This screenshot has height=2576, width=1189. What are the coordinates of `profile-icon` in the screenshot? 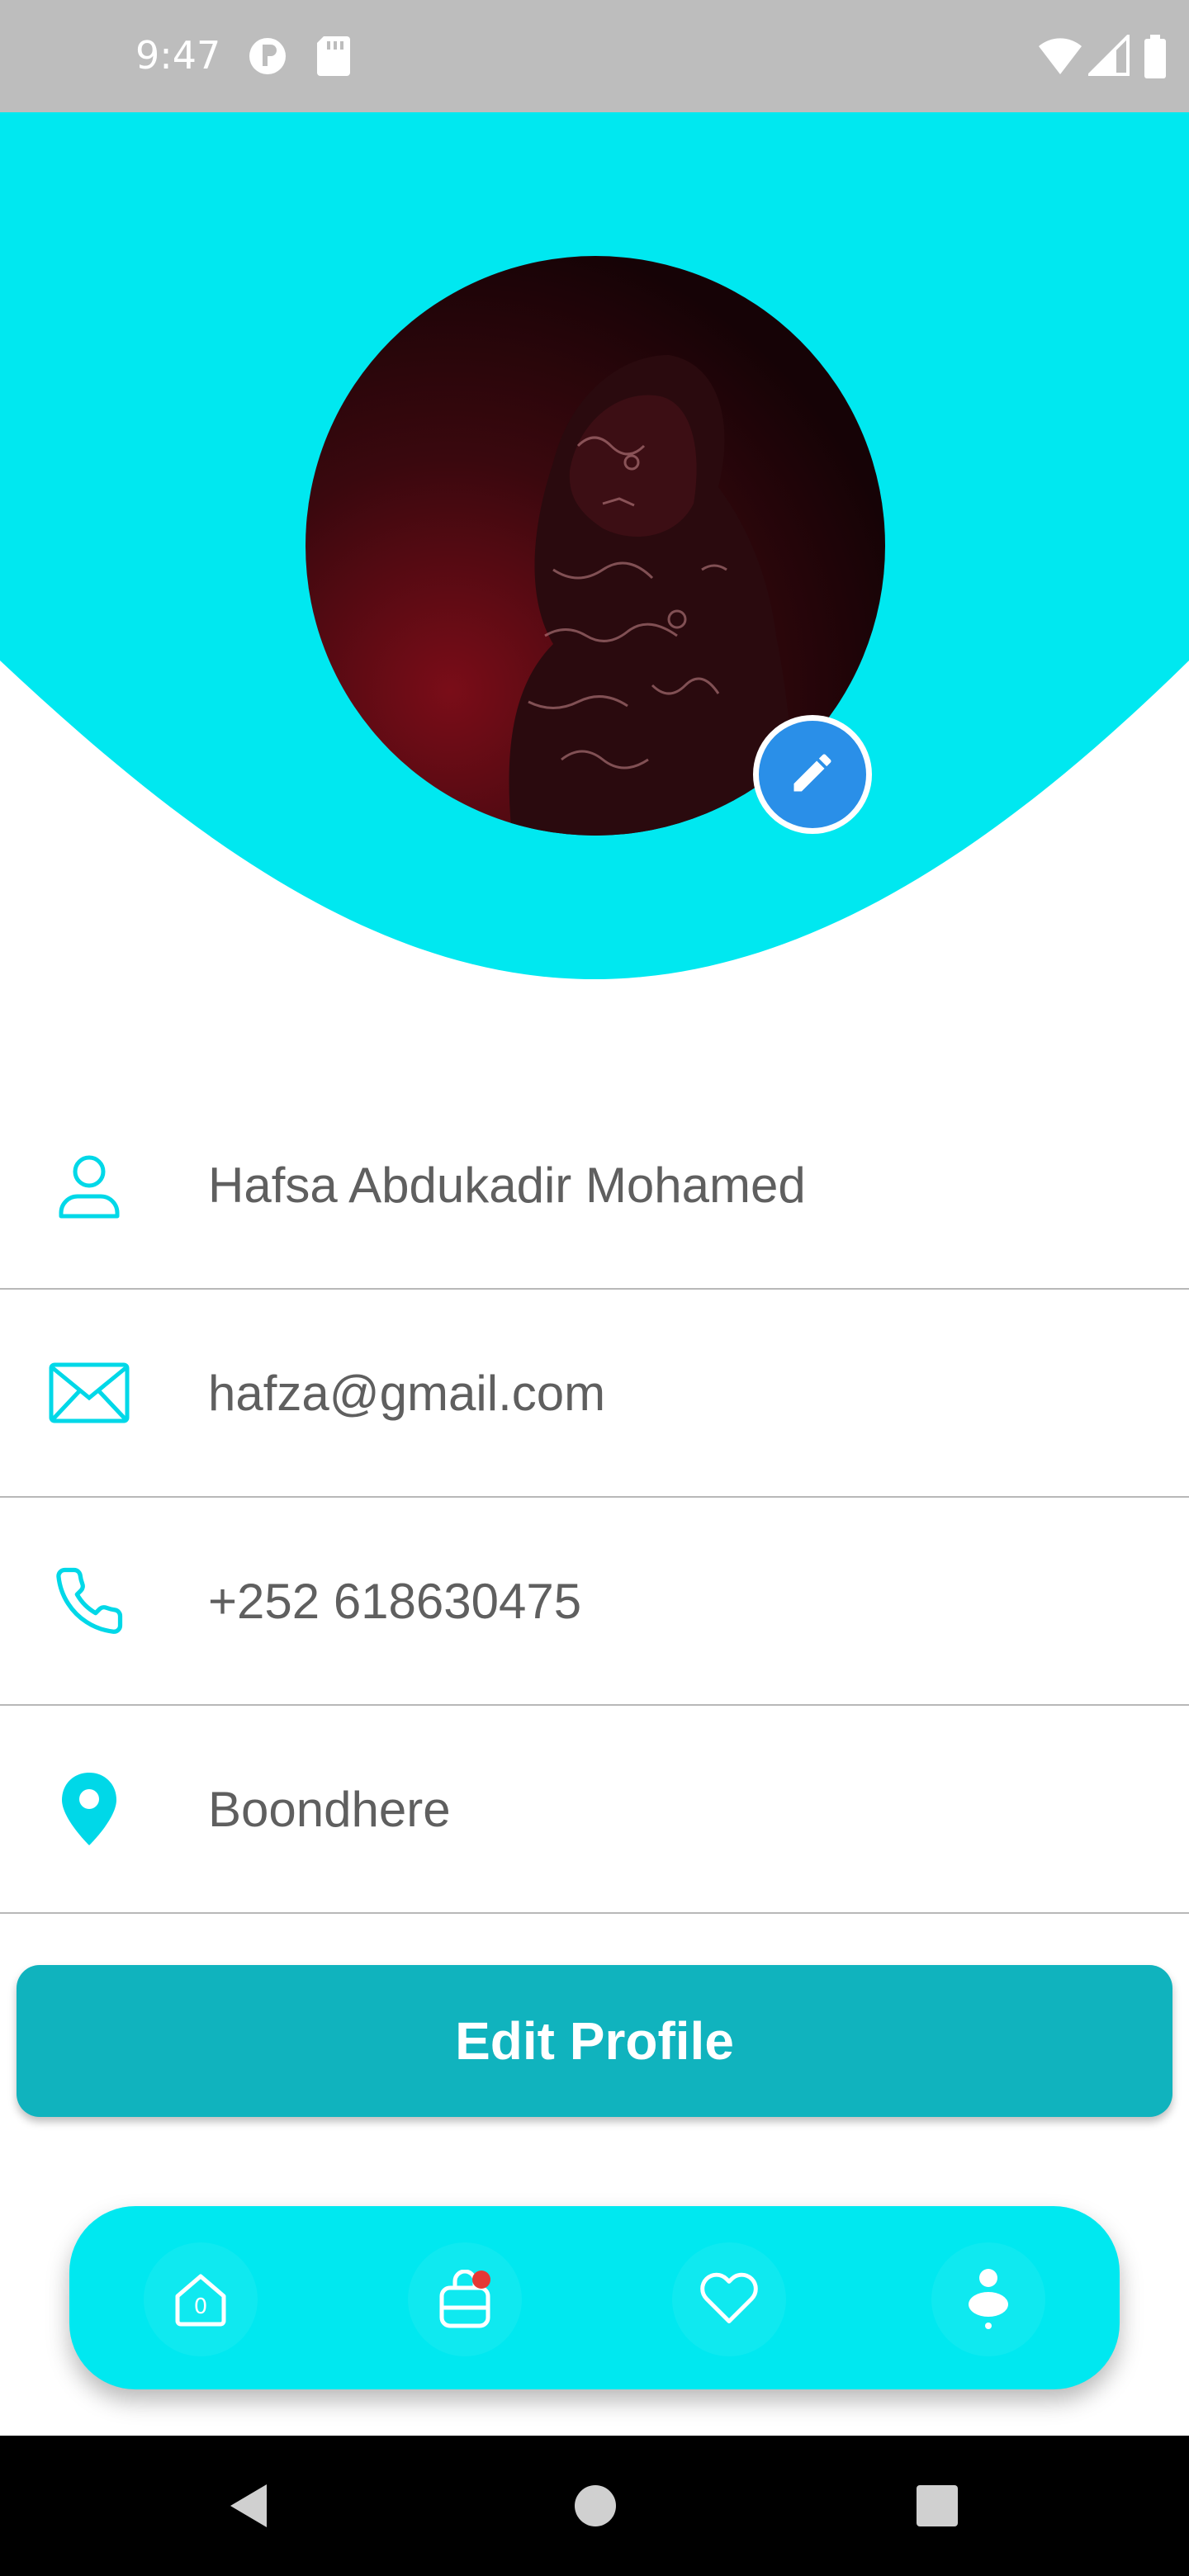 It's located at (988, 2299).